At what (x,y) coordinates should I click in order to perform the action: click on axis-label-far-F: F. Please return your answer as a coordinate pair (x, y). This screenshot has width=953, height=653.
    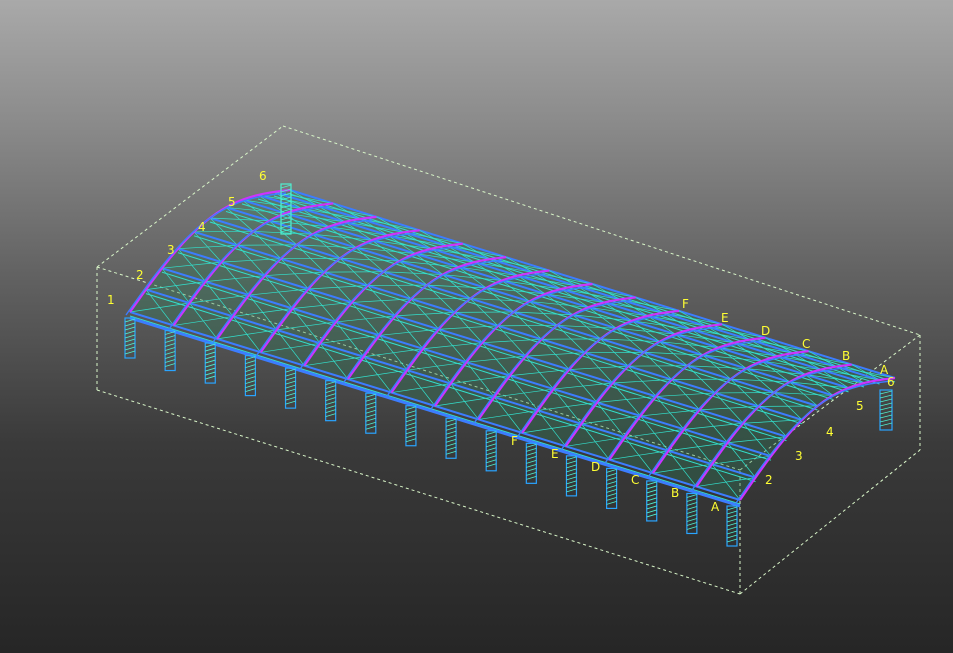
    Looking at the image, I should click on (685, 304).